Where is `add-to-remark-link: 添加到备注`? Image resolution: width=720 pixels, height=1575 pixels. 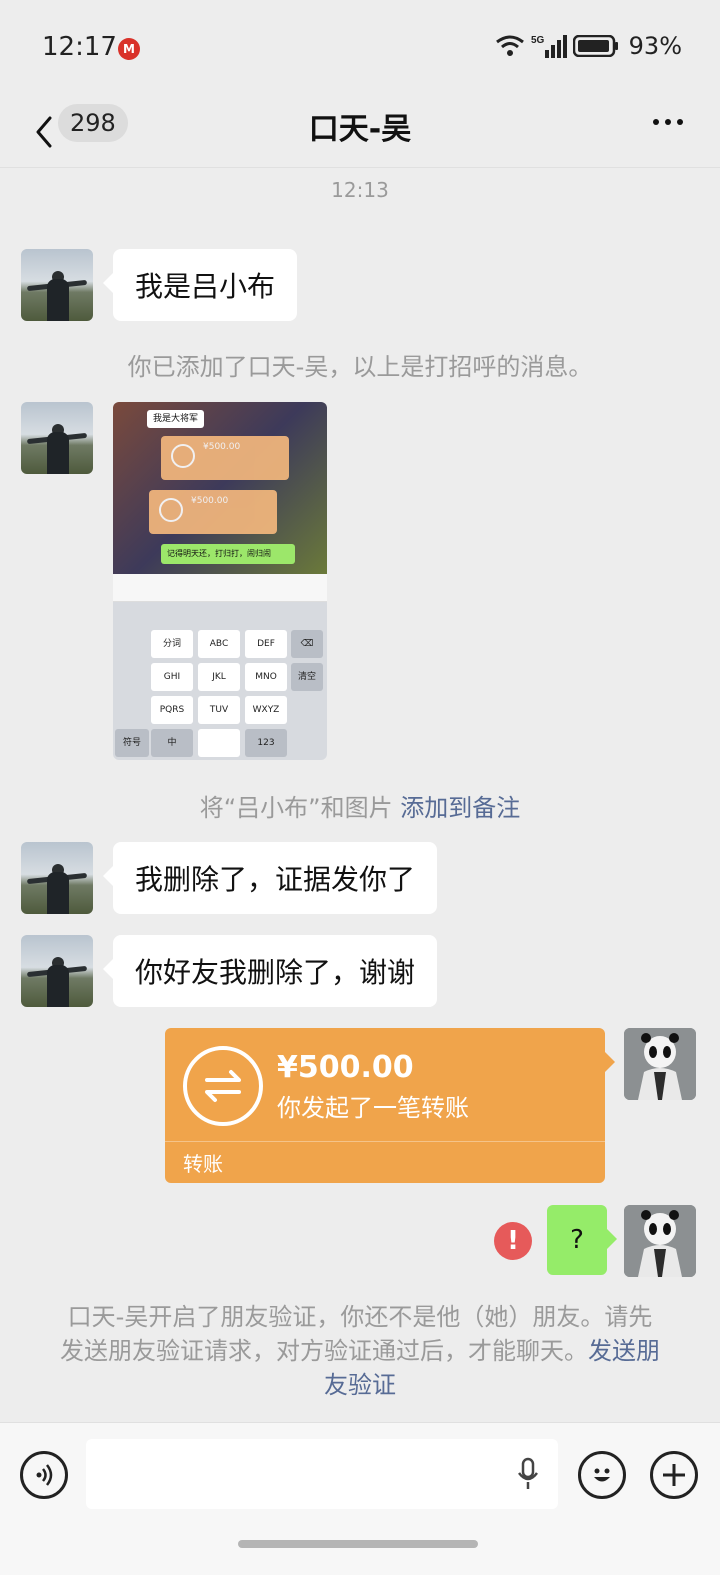
add-to-remark-link: 添加到备注 is located at coordinates (460, 808).